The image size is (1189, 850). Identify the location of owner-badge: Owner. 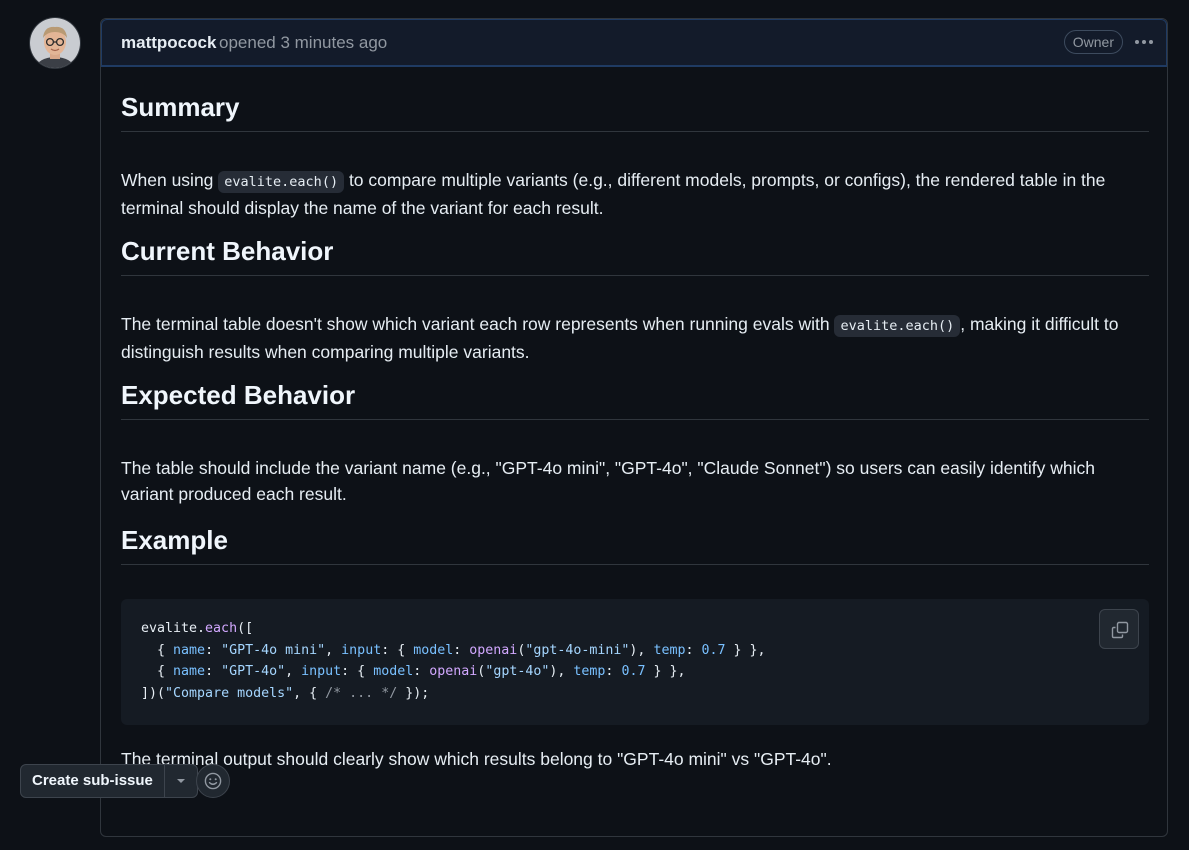
(1093, 42).